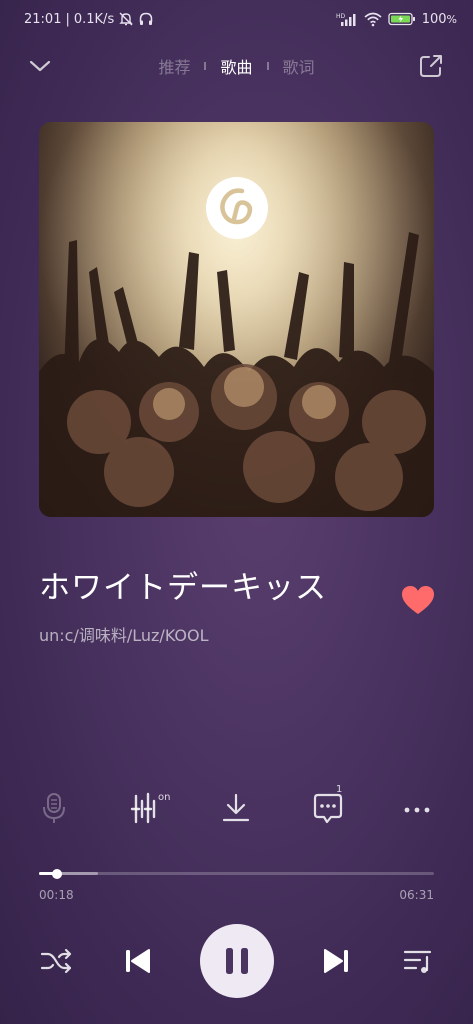 The width and height of the screenshot is (473, 1024). I want to click on share-button, so click(431, 66).